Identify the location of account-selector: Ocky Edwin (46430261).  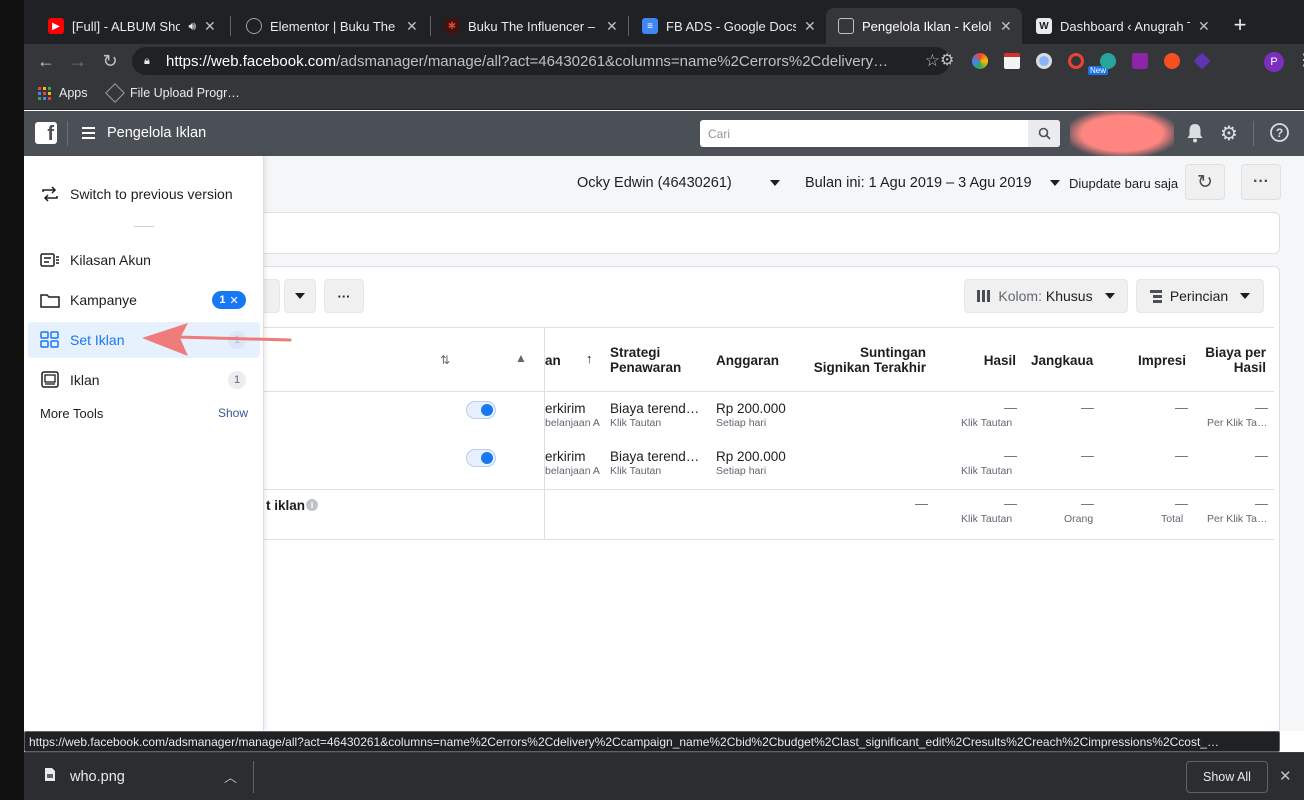
(678, 183).